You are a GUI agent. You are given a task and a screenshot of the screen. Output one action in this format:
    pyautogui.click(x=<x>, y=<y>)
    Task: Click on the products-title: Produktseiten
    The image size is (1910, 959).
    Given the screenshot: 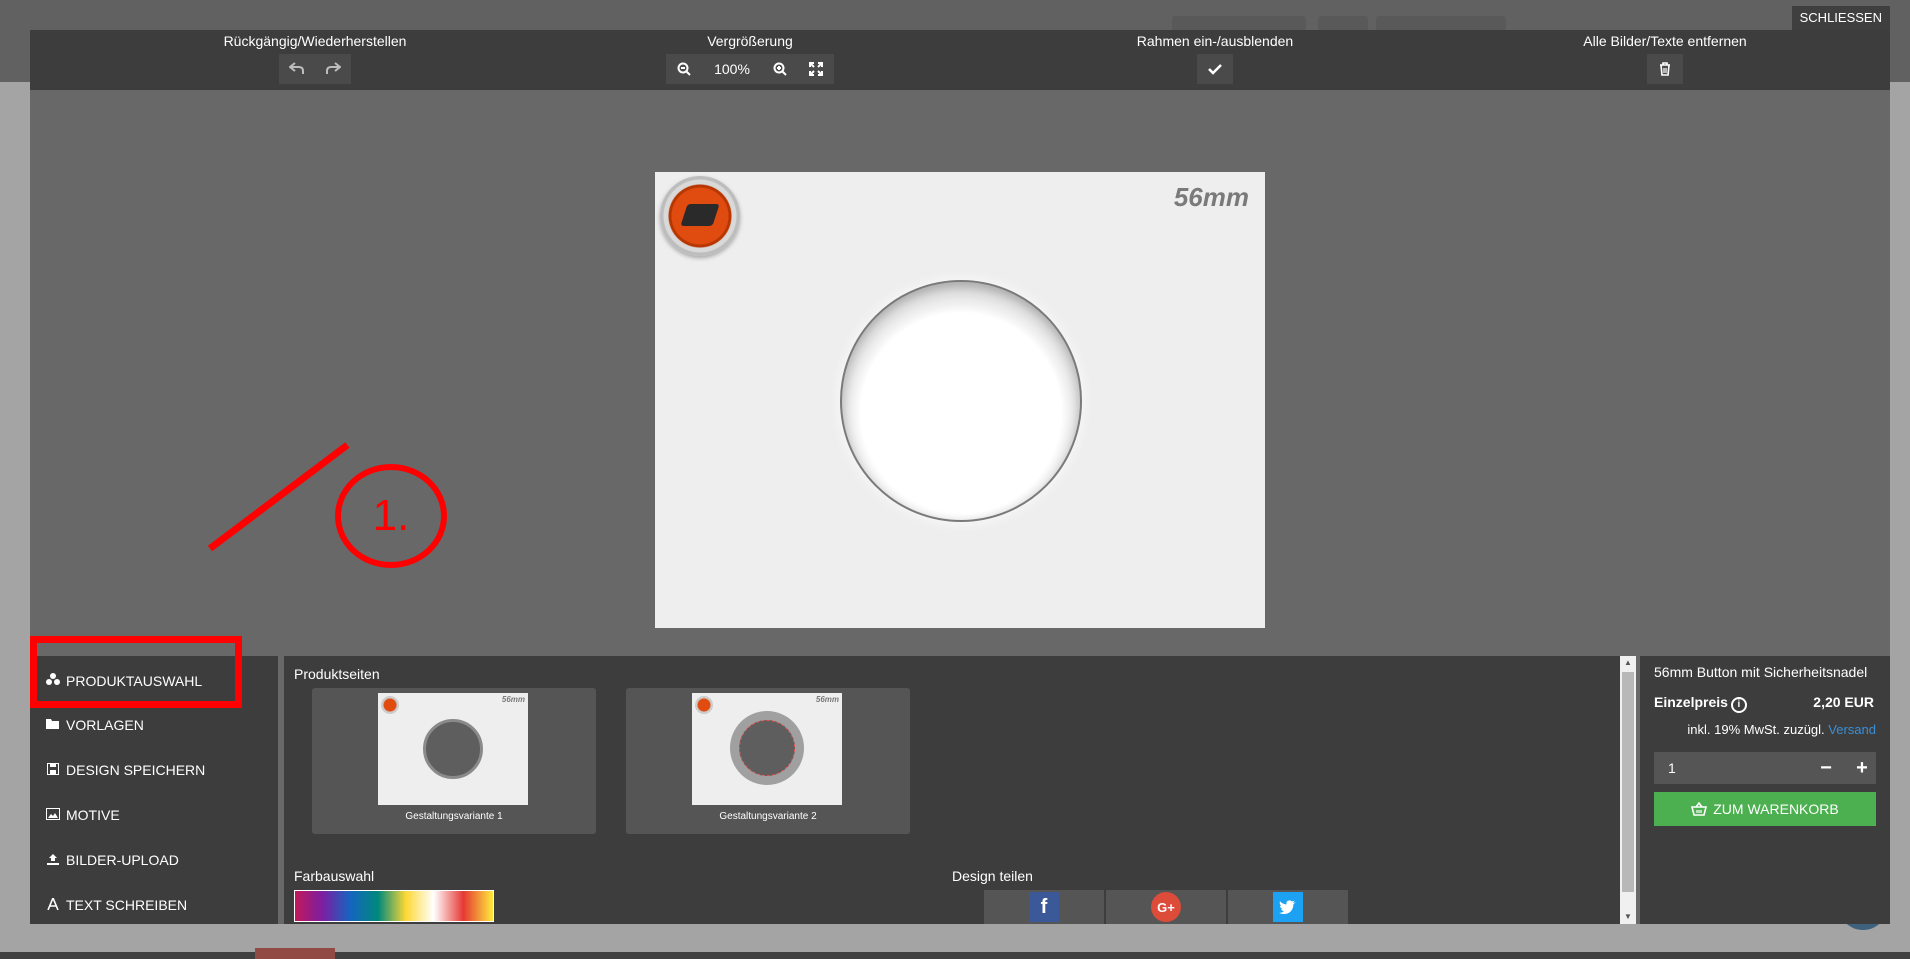 What is the action you would take?
    pyautogui.click(x=337, y=674)
    